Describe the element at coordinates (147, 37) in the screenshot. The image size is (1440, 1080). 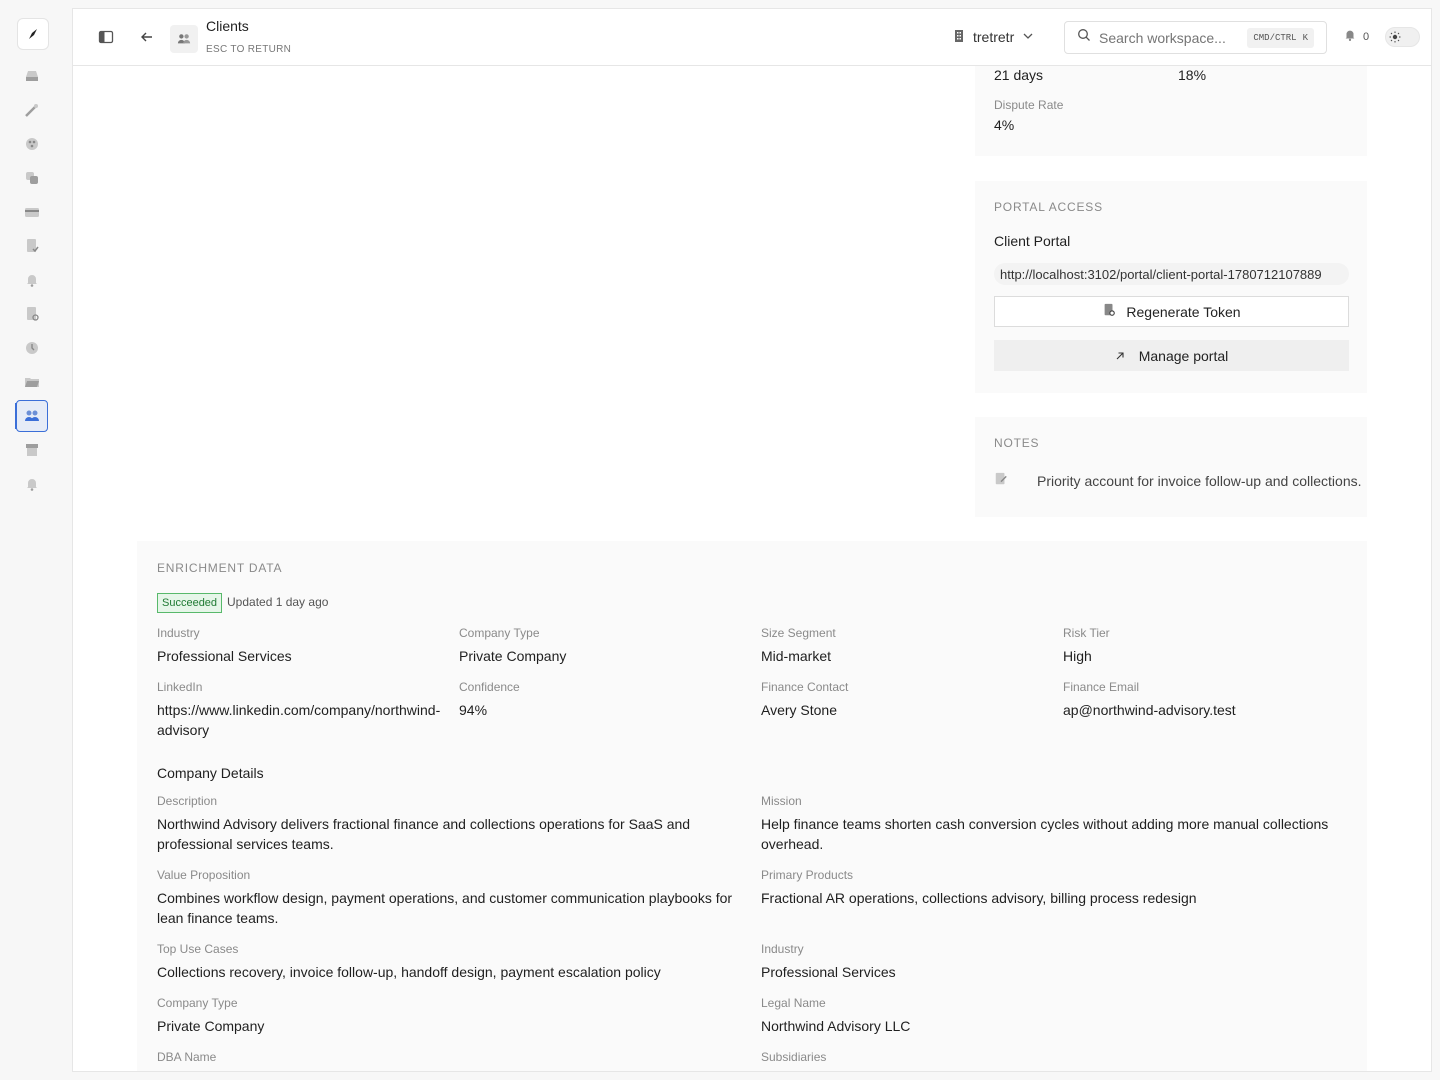
I see `back-arrow-icon` at that location.